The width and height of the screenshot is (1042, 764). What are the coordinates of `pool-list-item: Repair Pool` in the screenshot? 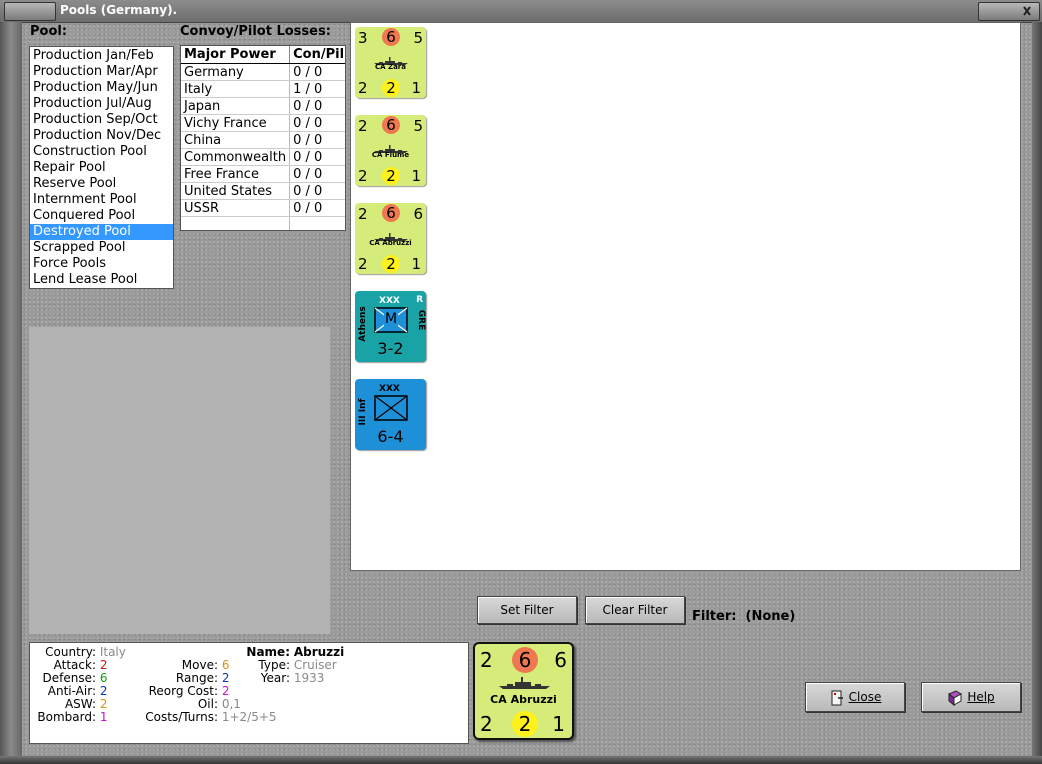 It's located at (101, 168).